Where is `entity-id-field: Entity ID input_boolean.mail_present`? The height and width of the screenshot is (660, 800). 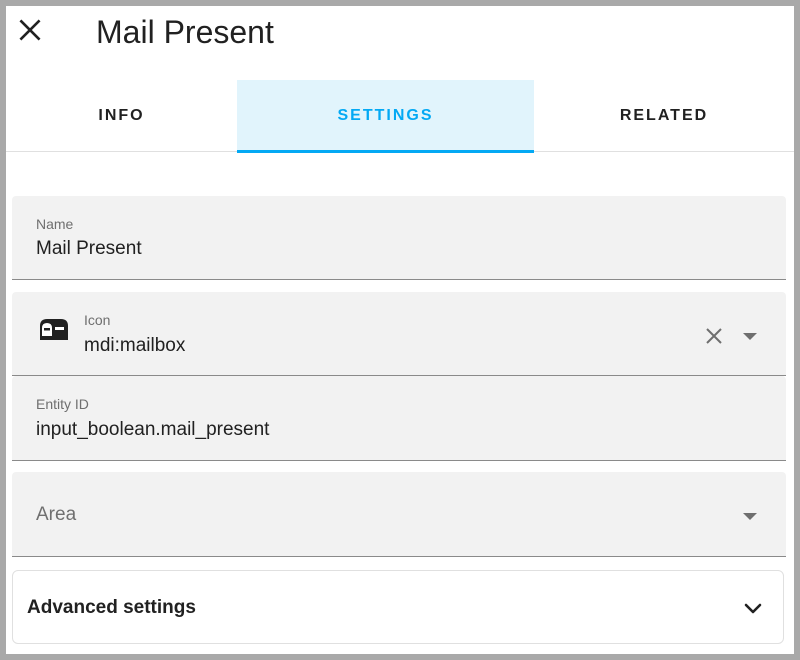
entity-id-field: Entity ID input_boolean.mail_present is located at coordinates (399, 418).